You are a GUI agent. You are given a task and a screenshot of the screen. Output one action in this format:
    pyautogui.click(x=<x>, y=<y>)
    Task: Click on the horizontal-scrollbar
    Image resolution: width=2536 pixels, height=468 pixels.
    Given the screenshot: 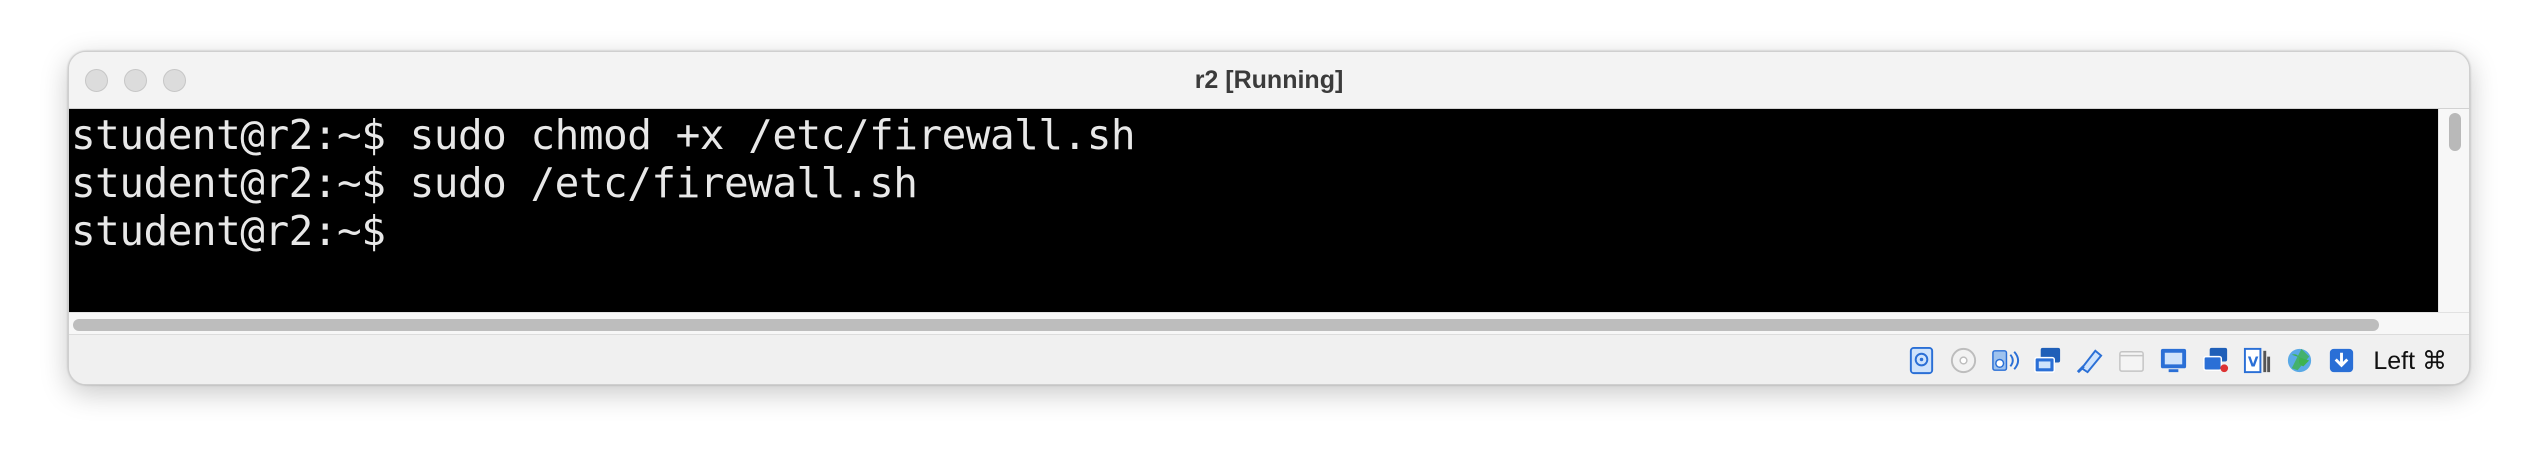 What is the action you would take?
    pyautogui.click(x=1269, y=323)
    